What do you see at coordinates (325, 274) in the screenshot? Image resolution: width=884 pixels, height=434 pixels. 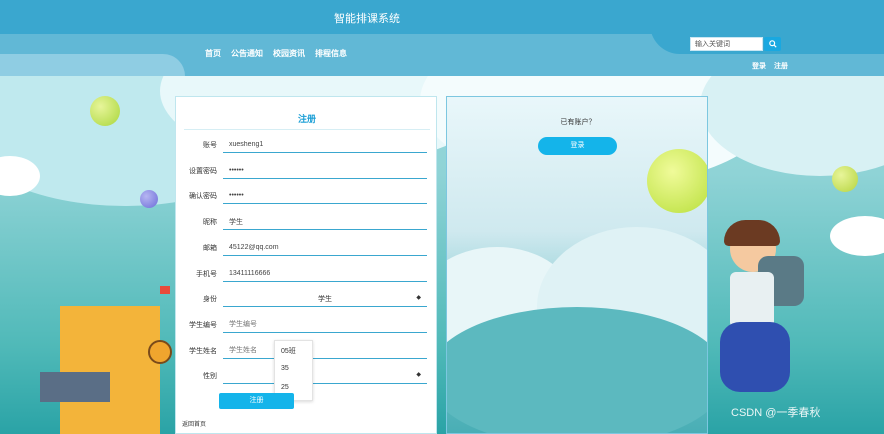 I see `phone-input` at bounding box center [325, 274].